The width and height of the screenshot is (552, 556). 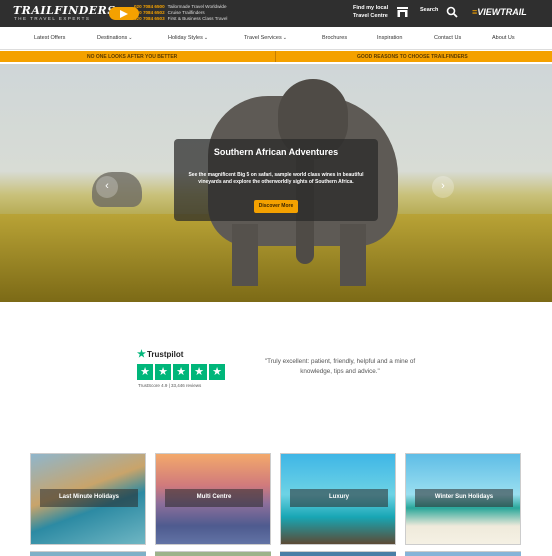 I want to click on tile-label-box: Winter Sun Holidays, so click(x=464, y=498).